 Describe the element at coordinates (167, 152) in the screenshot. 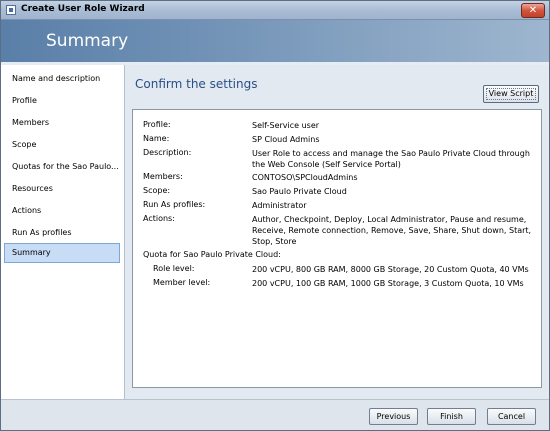

I see `summary-label: Description:` at that location.